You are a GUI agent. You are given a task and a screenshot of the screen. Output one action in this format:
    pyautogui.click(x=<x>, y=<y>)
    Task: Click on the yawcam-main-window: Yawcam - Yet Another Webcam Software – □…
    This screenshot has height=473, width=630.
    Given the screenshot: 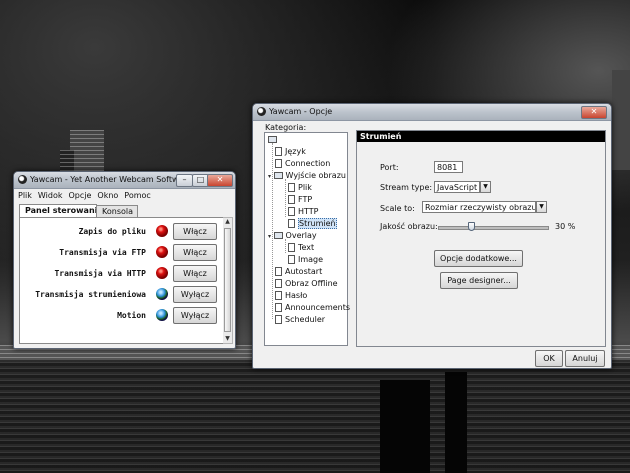 What is the action you would take?
    pyautogui.click(x=124, y=260)
    